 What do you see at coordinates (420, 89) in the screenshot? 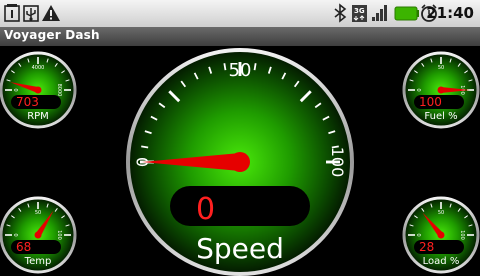
I see `fuel-tick-label-min: 0` at bounding box center [420, 89].